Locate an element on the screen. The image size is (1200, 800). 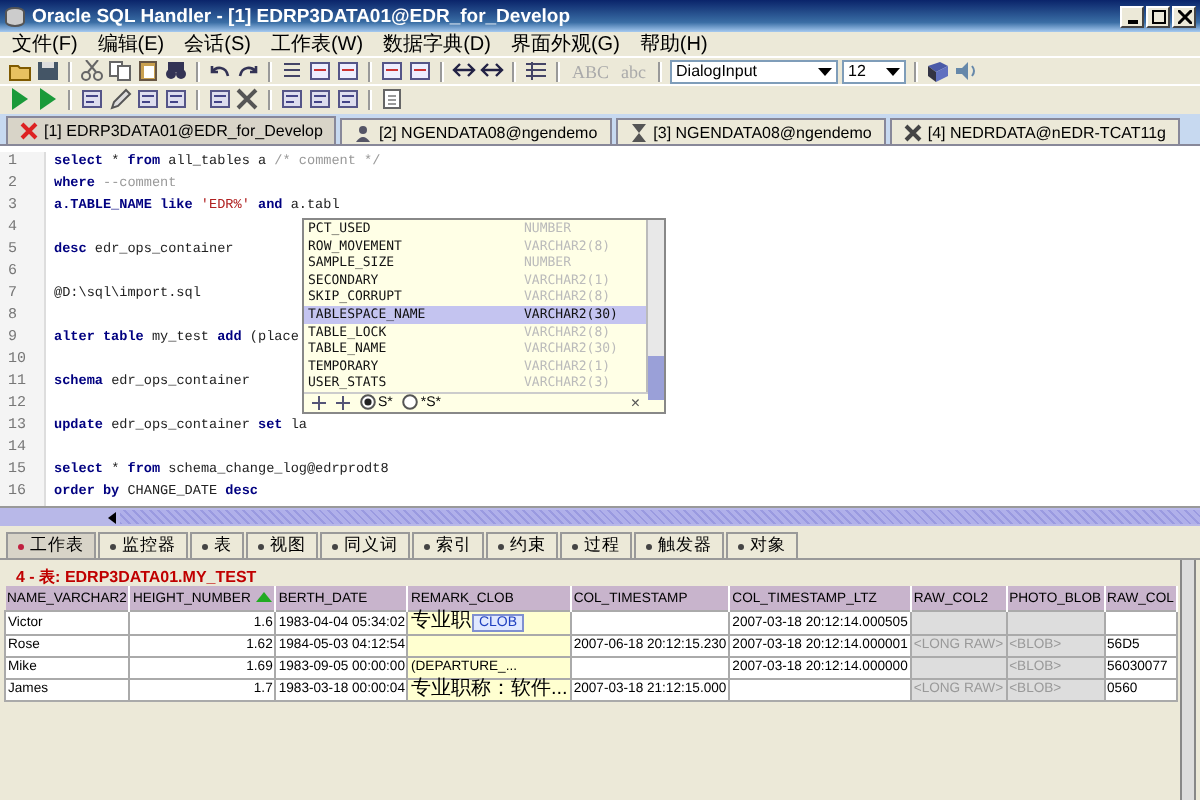
object-tab: 表 is located at coordinates (217, 545).